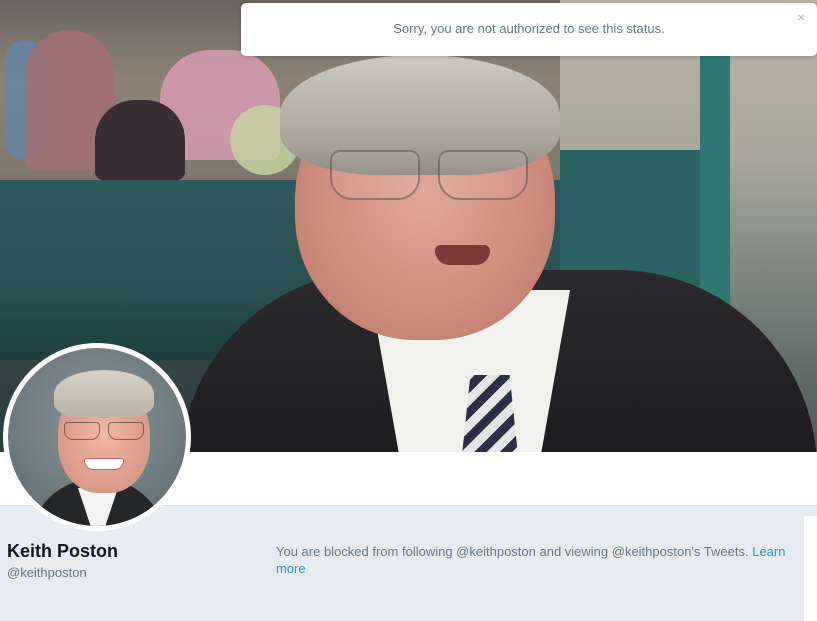 This screenshot has width=817, height=621. What do you see at coordinates (140, 140) in the screenshot?
I see `header-photo-background-figure` at bounding box center [140, 140].